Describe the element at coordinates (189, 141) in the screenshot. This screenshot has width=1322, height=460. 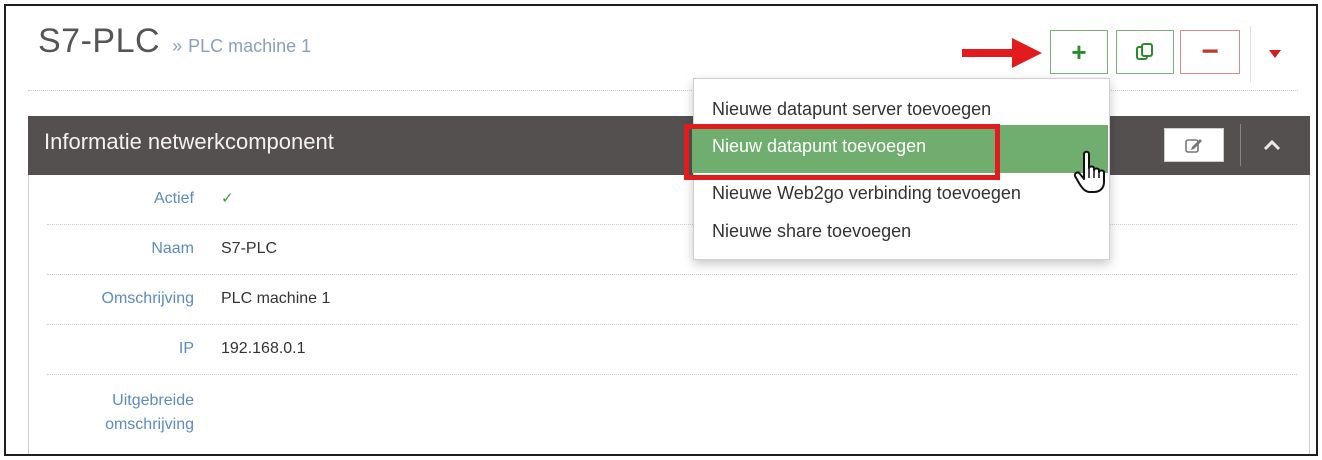
I see `panel-title: Informatie netwerkcomponent` at that location.